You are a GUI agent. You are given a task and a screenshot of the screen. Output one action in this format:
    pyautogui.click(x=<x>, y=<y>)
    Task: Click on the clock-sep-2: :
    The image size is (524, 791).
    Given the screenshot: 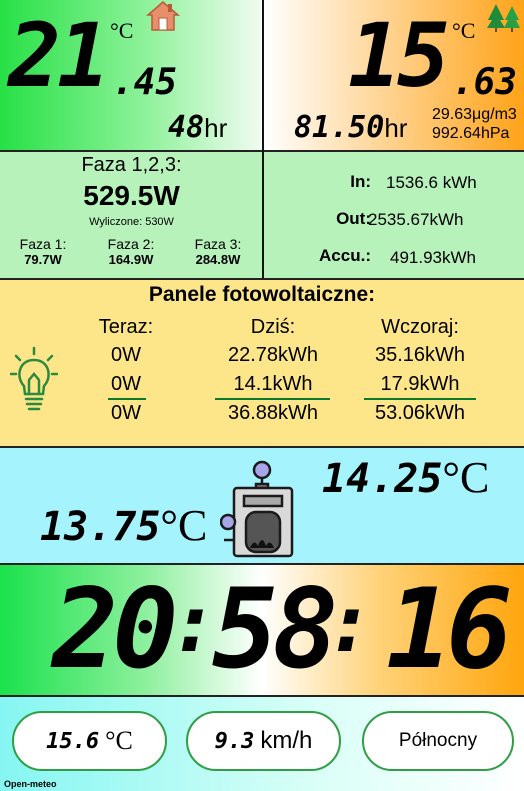 What is the action you would take?
    pyautogui.click(x=350, y=623)
    